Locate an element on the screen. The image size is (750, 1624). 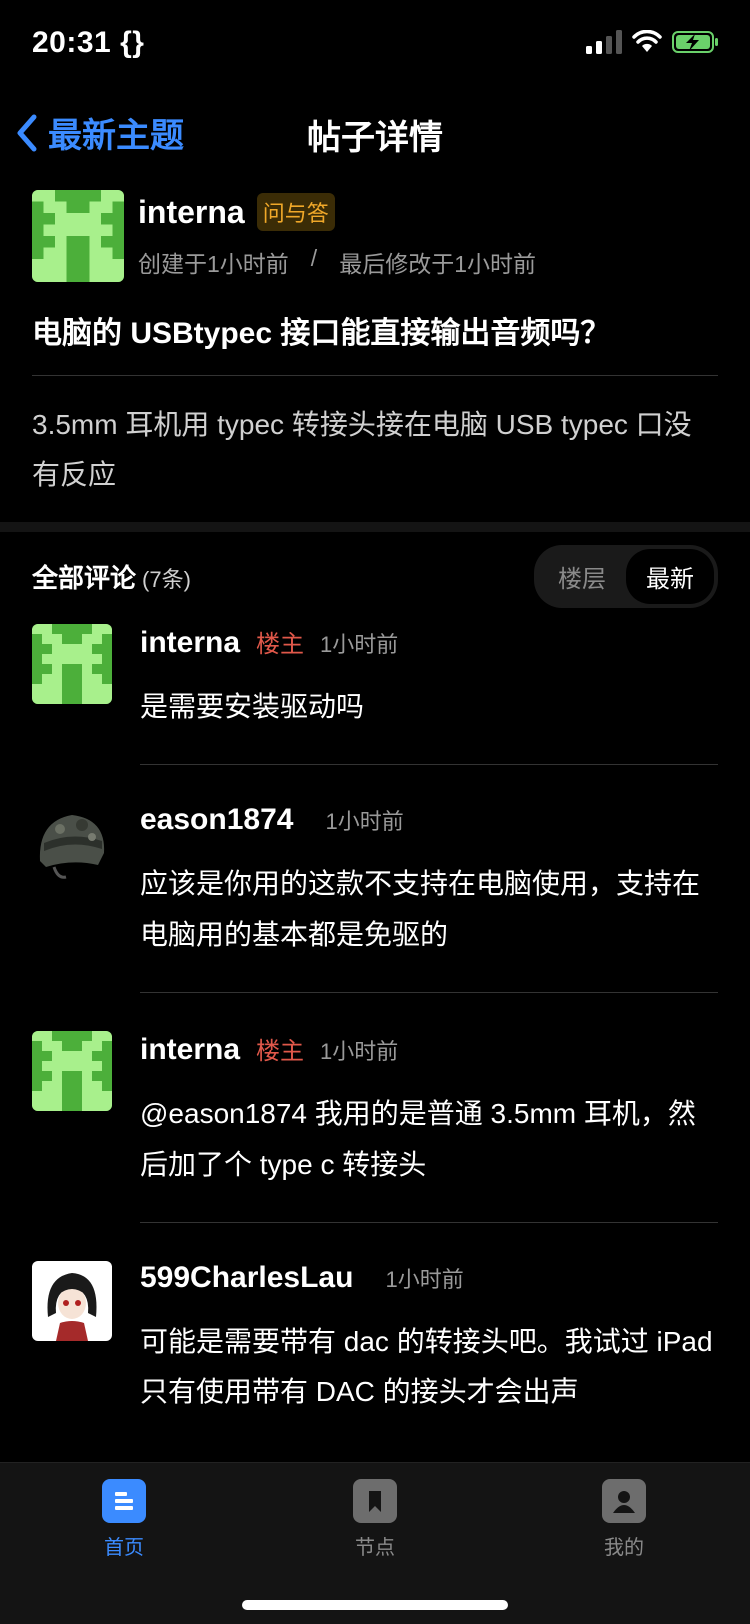
signal-icon is located at coordinates (604, 42).